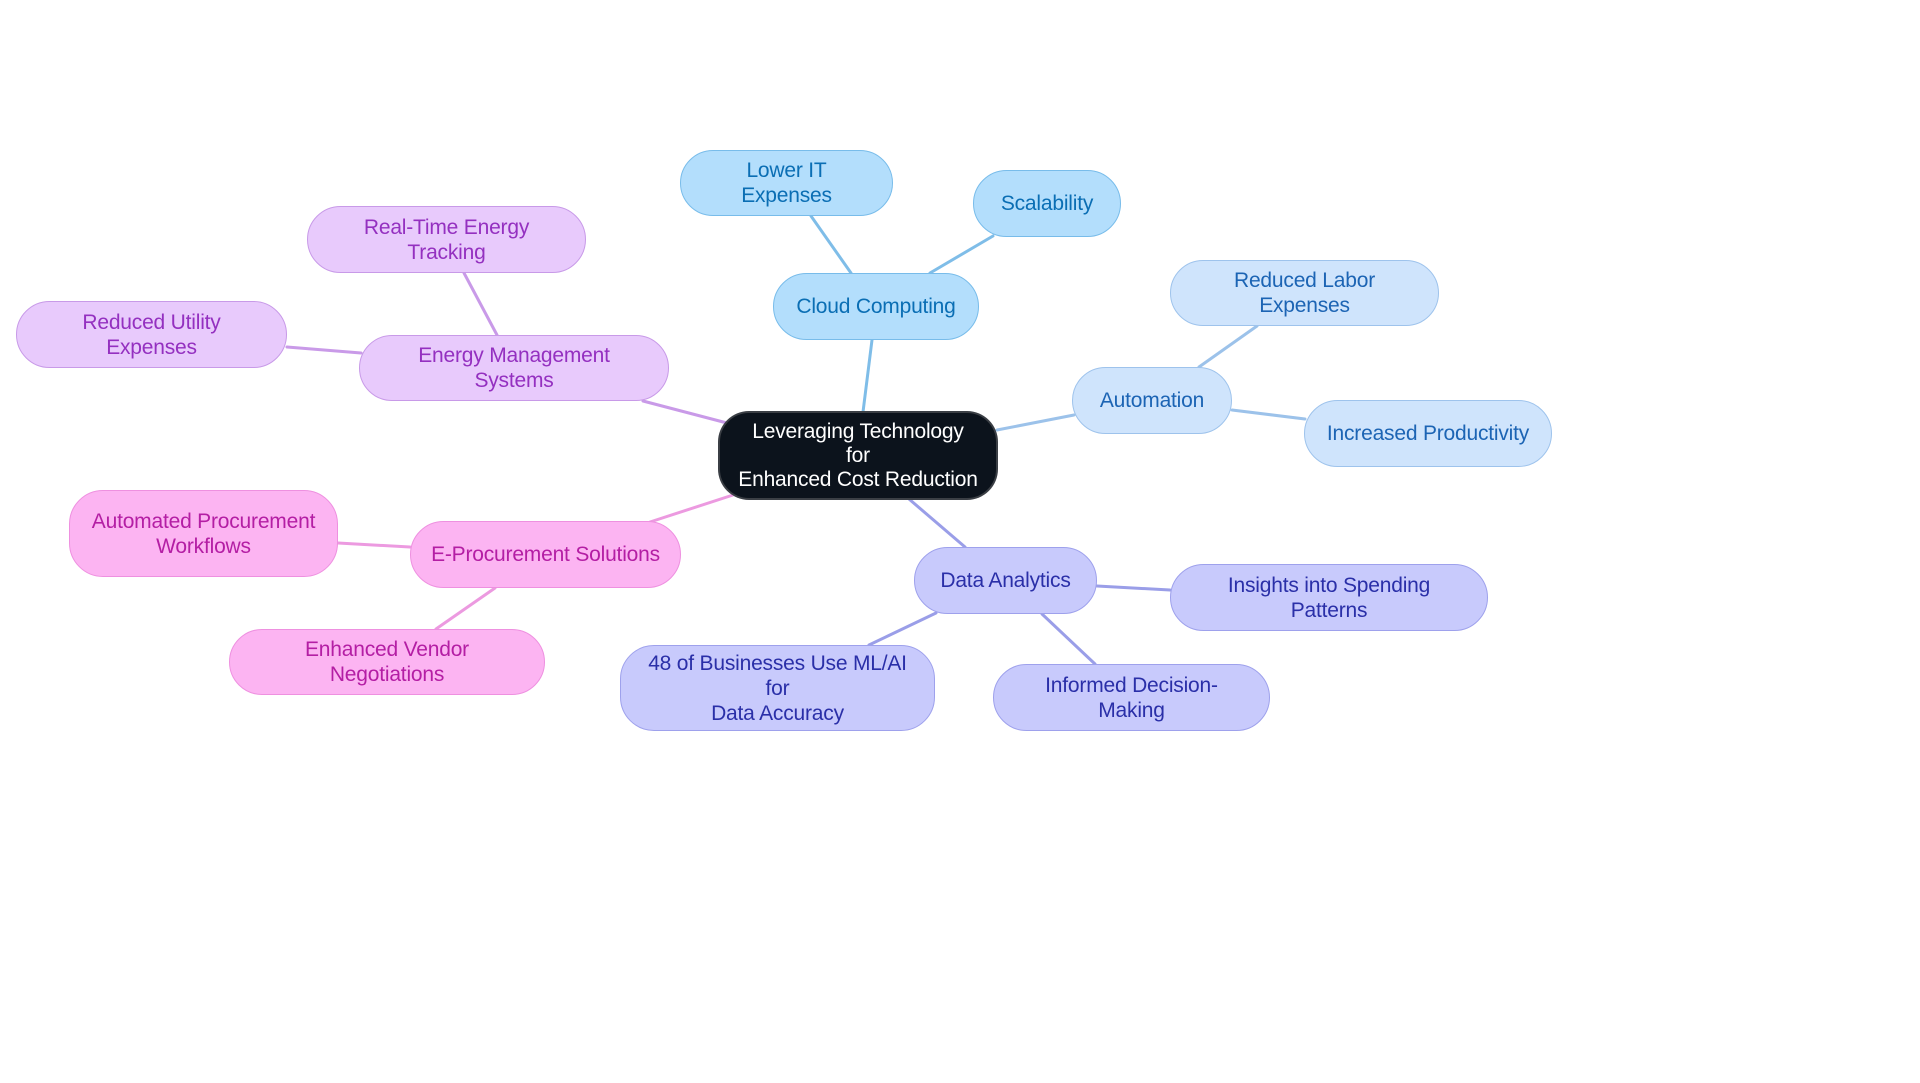  I want to click on edge-analytics-da-insights, so click(1133, 588).